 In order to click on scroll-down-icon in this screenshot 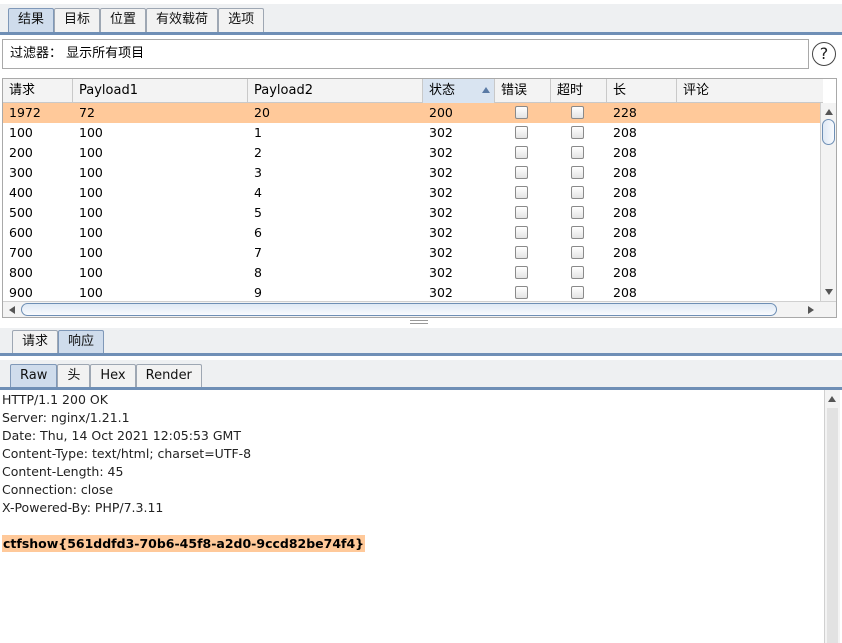, I will do `click(829, 292)`.